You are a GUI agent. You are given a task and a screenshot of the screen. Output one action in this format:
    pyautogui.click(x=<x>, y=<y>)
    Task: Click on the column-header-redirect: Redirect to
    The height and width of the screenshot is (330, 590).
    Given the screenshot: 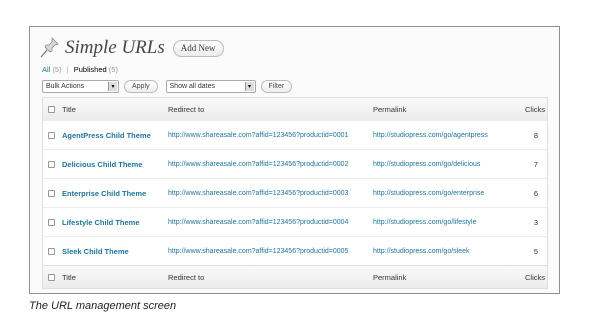 What is the action you would take?
    pyautogui.click(x=186, y=109)
    